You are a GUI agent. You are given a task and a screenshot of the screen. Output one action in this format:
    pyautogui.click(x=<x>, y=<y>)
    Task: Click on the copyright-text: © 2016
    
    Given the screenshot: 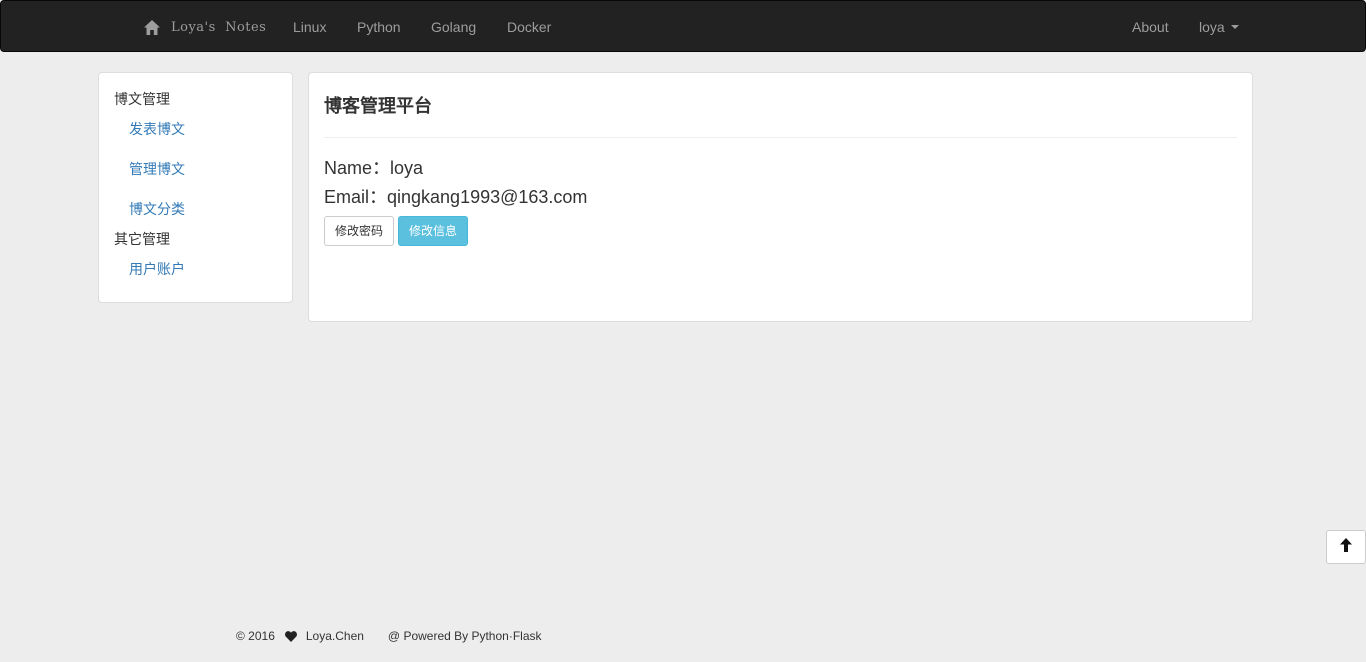 What is the action you would take?
    pyautogui.click(x=255, y=636)
    